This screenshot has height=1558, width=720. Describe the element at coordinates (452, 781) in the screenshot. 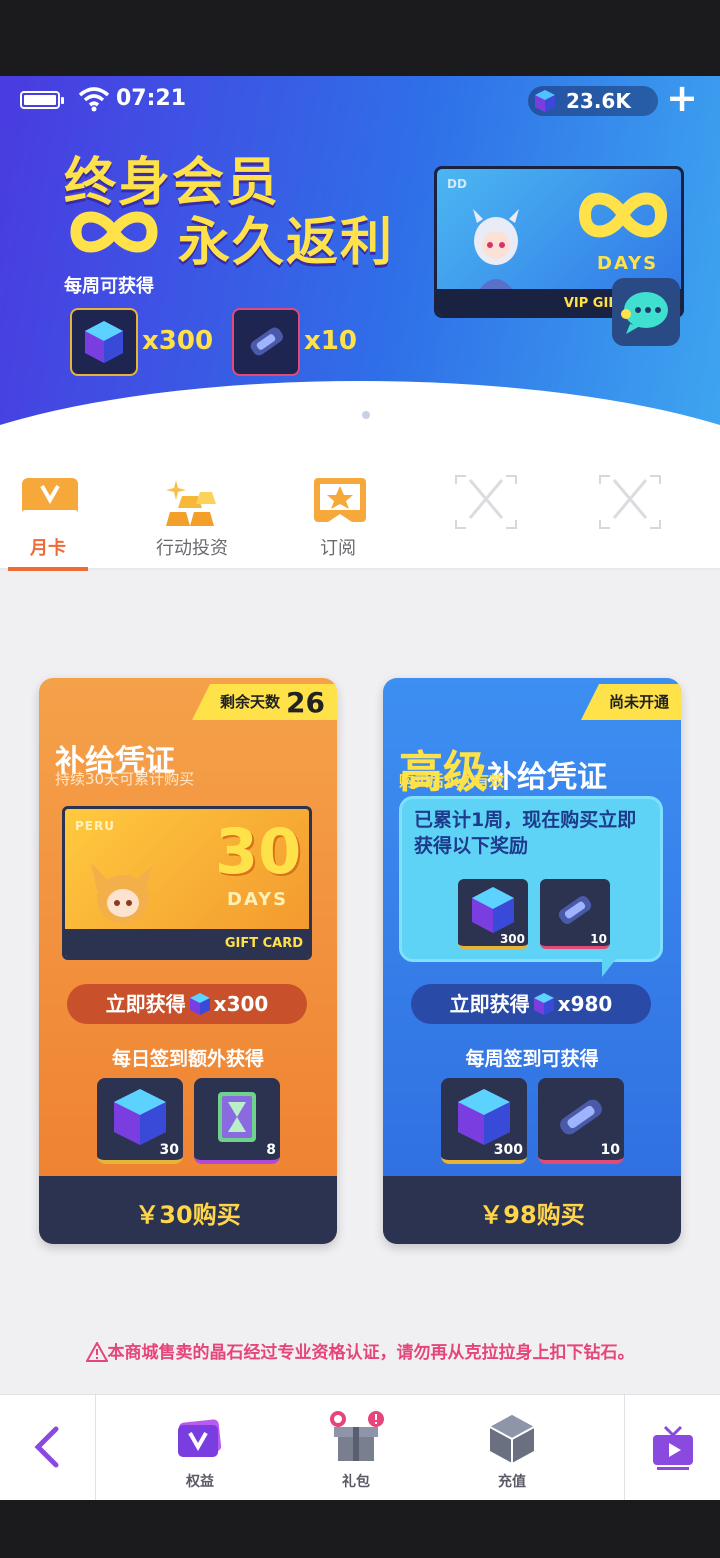

I see `card-subtitle: 购买后永久有效` at that location.